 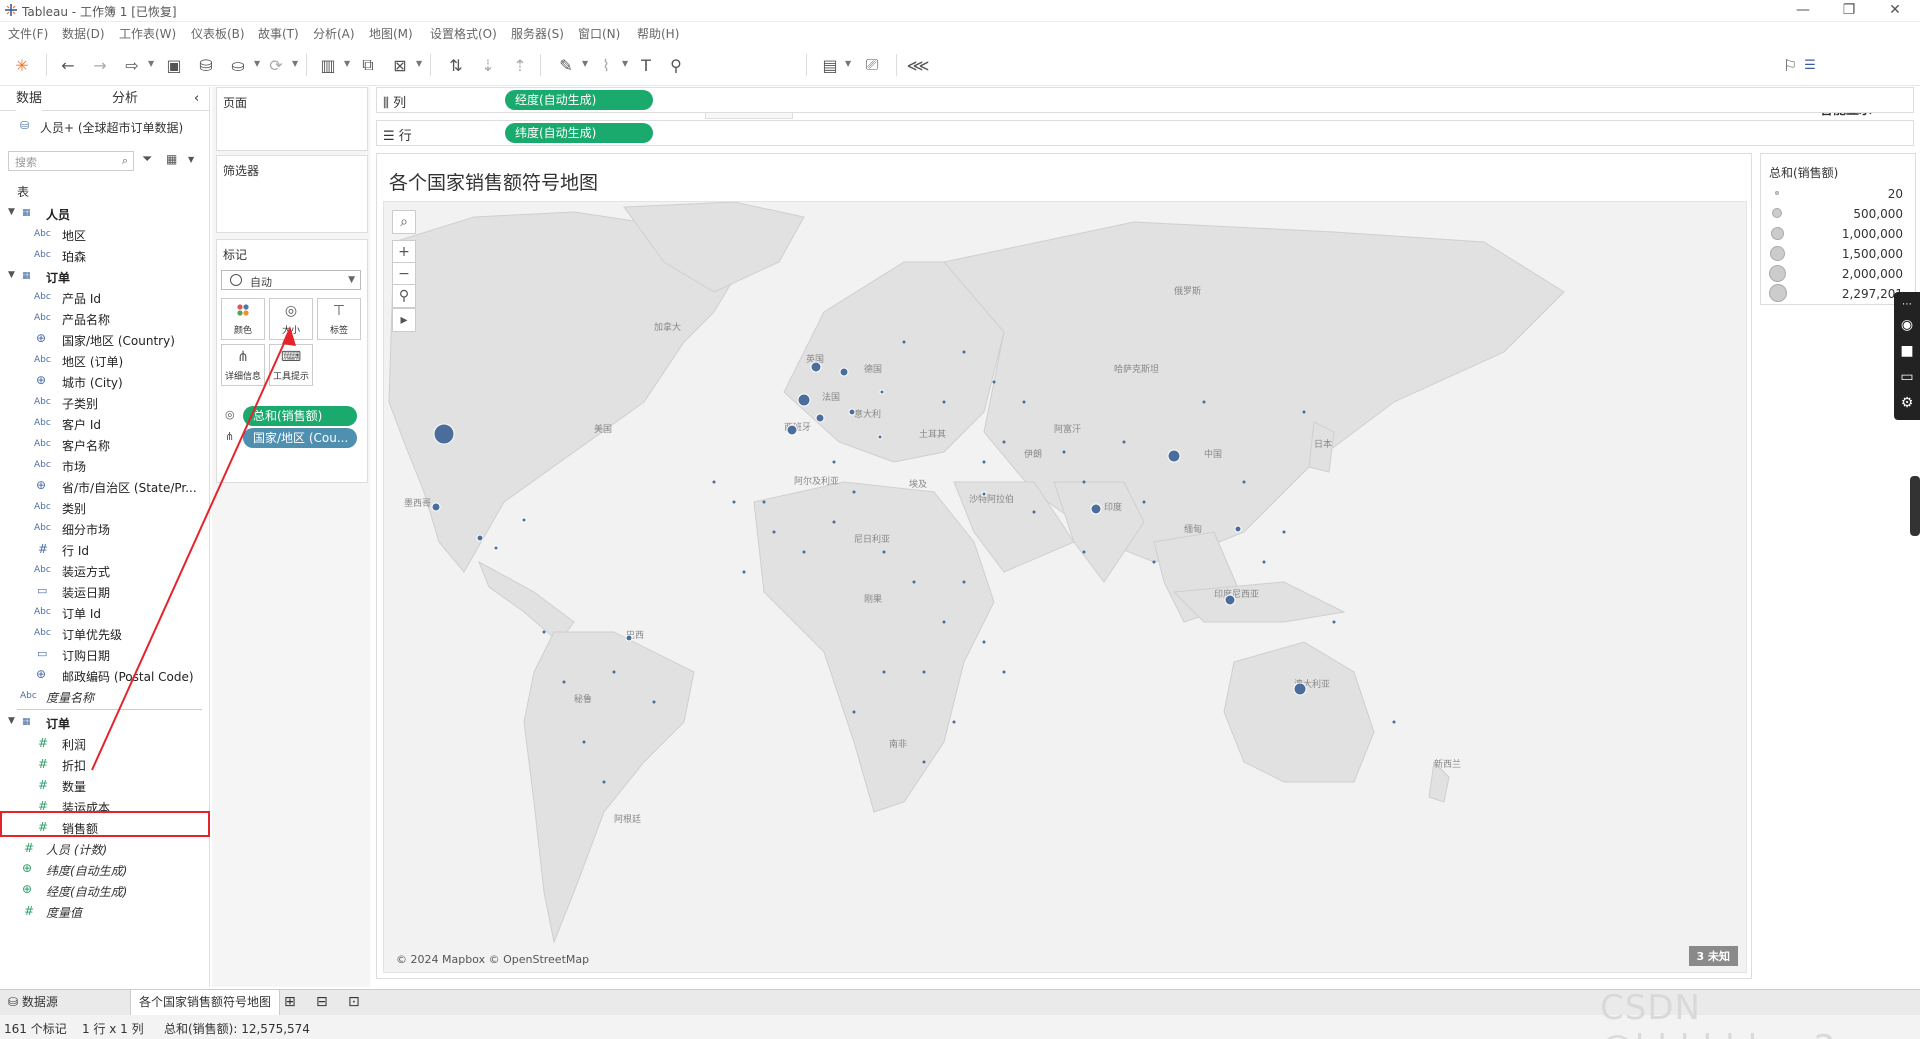 What do you see at coordinates (191, 550) in the screenshot?
I see `red-arrow-line` at bounding box center [191, 550].